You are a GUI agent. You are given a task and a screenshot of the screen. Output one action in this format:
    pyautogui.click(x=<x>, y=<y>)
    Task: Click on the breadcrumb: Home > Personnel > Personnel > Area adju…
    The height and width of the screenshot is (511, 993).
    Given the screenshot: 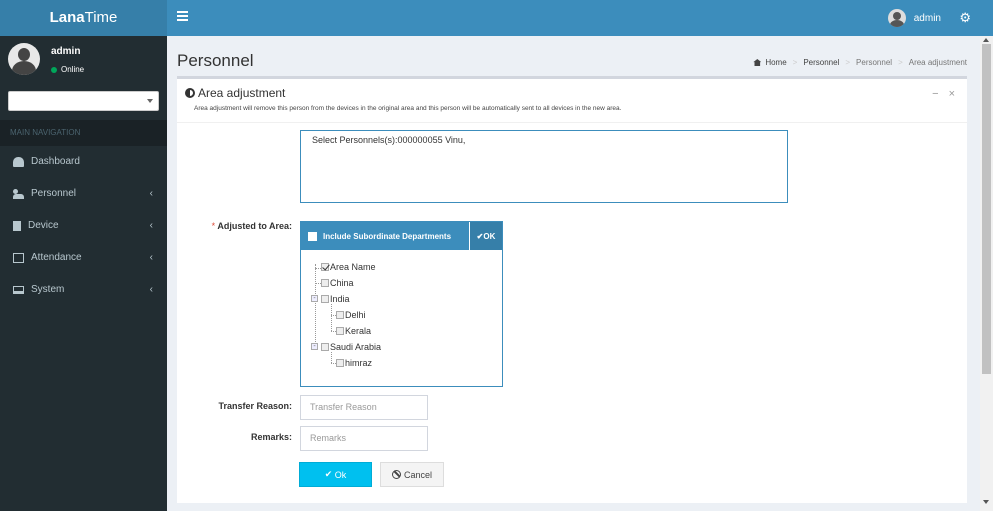 What is the action you would take?
    pyautogui.click(x=860, y=62)
    